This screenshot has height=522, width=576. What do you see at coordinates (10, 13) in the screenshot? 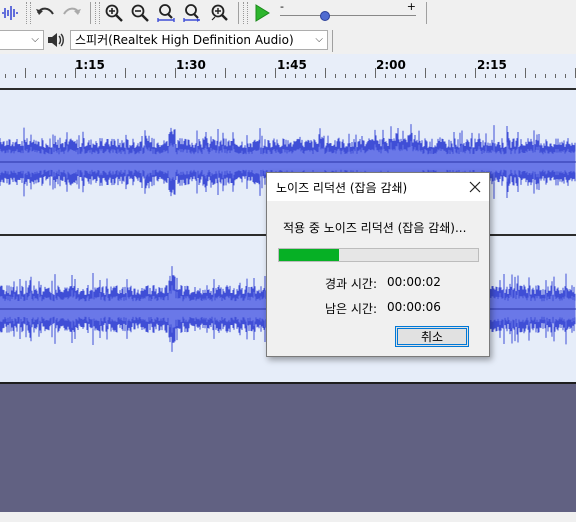
I see `waveform-meter-icon` at bounding box center [10, 13].